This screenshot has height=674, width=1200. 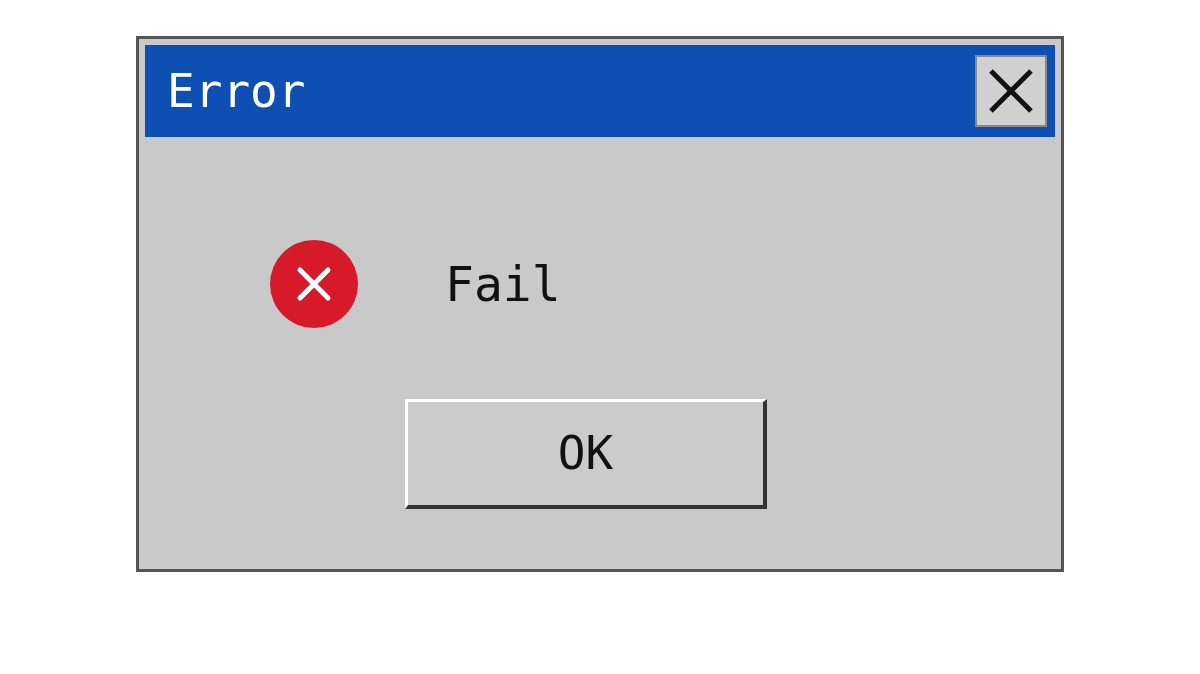 I want to click on ok-button: OK, so click(x=586, y=454).